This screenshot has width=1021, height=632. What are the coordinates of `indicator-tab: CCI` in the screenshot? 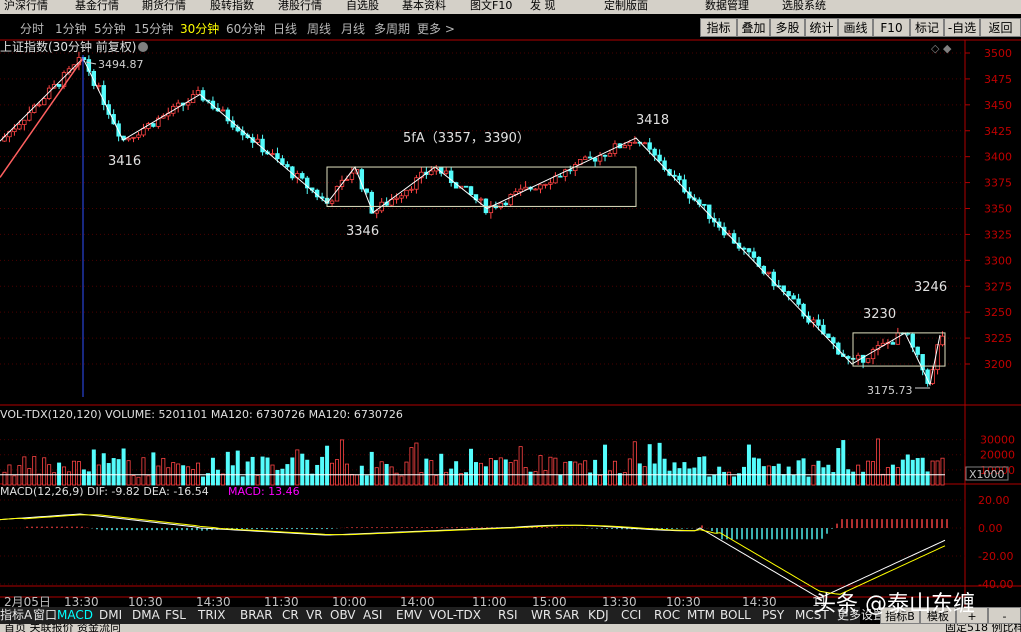 It's located at (631, 615).